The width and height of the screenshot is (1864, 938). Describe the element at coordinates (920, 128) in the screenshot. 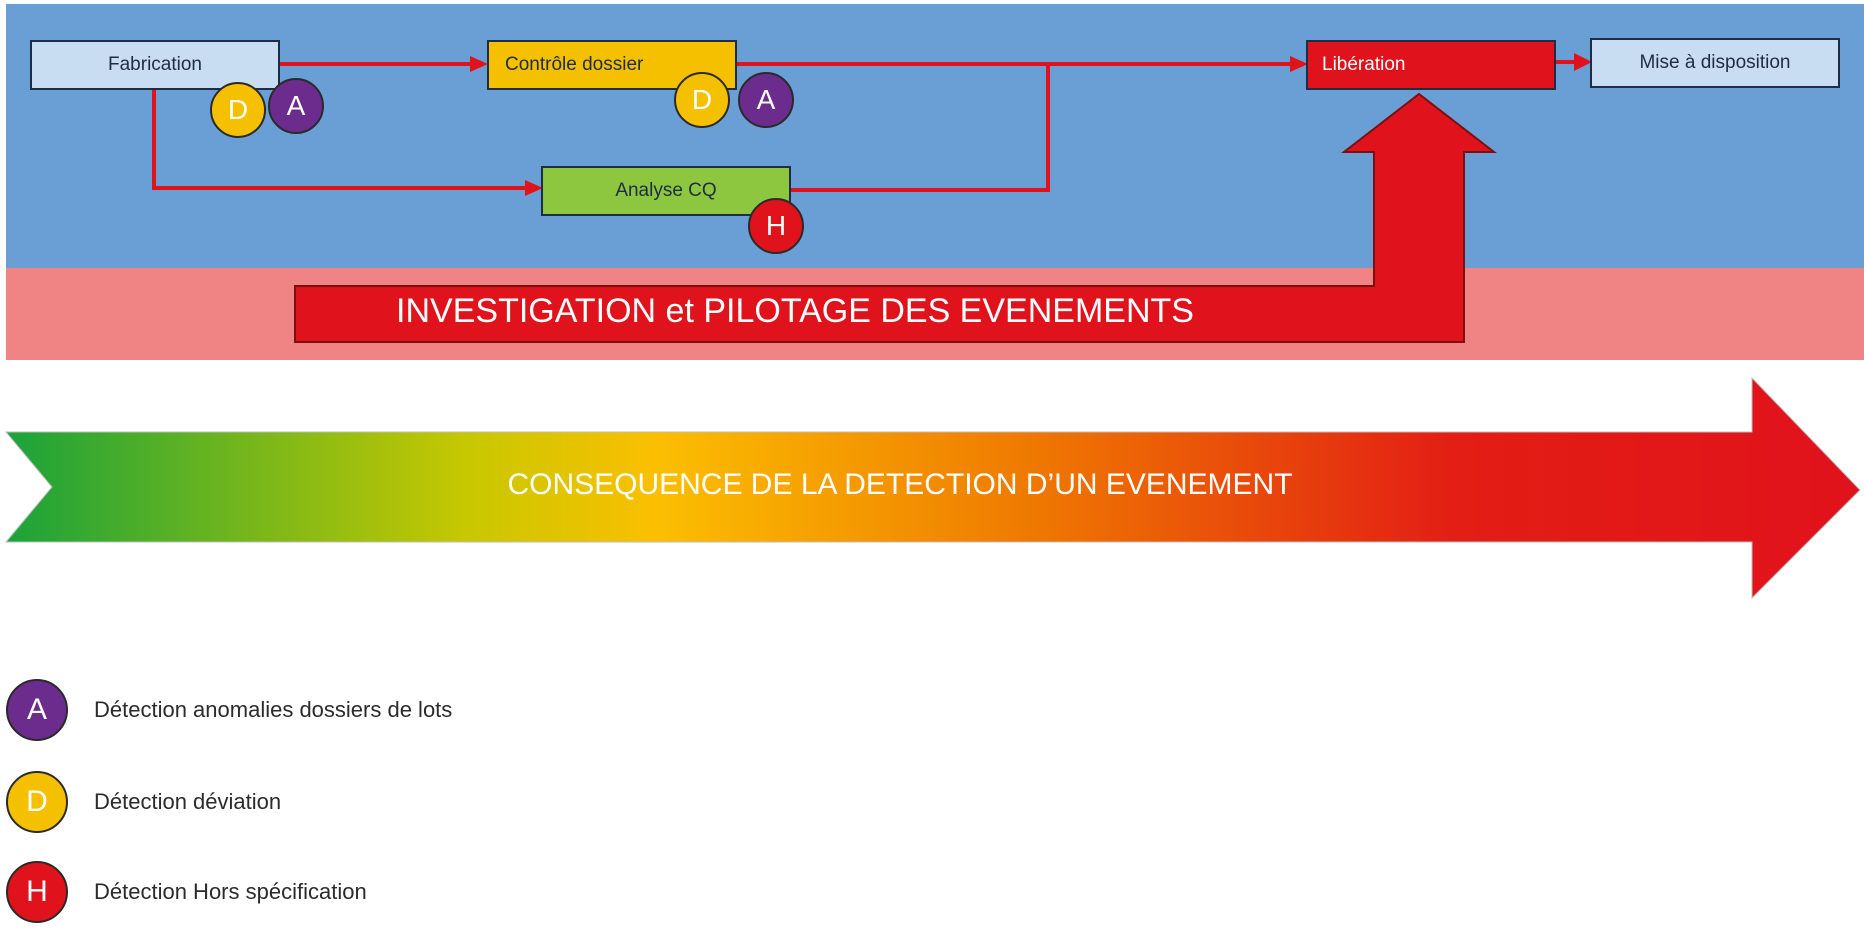

I see `connector-cq-merge` at that location.